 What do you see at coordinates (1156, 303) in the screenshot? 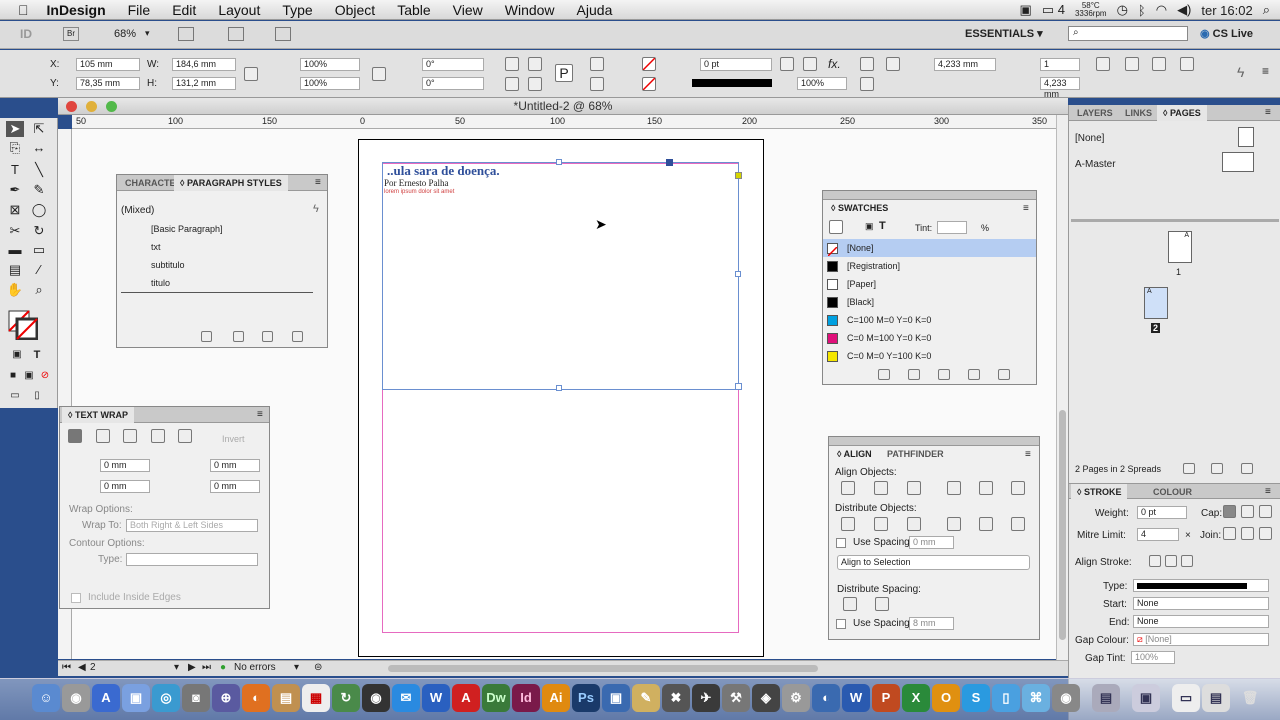
I see `page-2-thumbnail: A` at bounding box center [1156, 303].